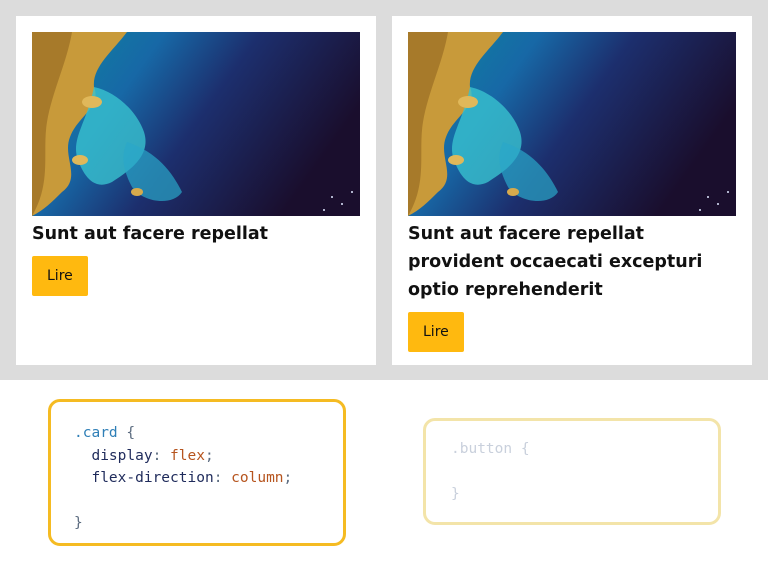 This screenshot has width=768, height=562. I want to click on css-value: column, so click(257, 478).